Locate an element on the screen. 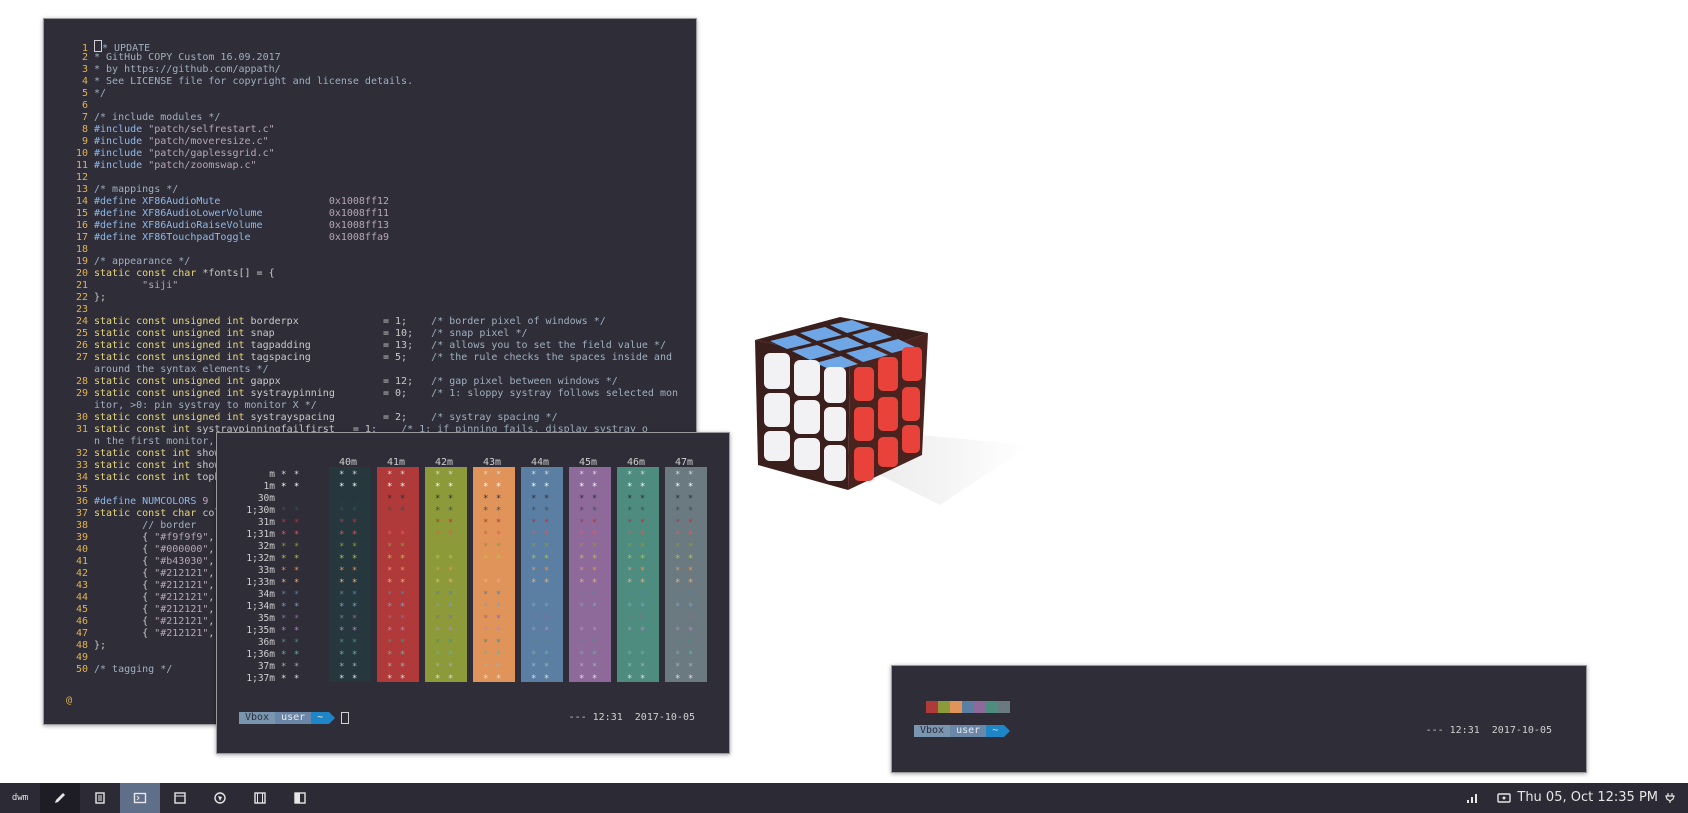  taskbar-clock: Thu 05, Oct 12:35 PM is located at coordinates (1587, 798).